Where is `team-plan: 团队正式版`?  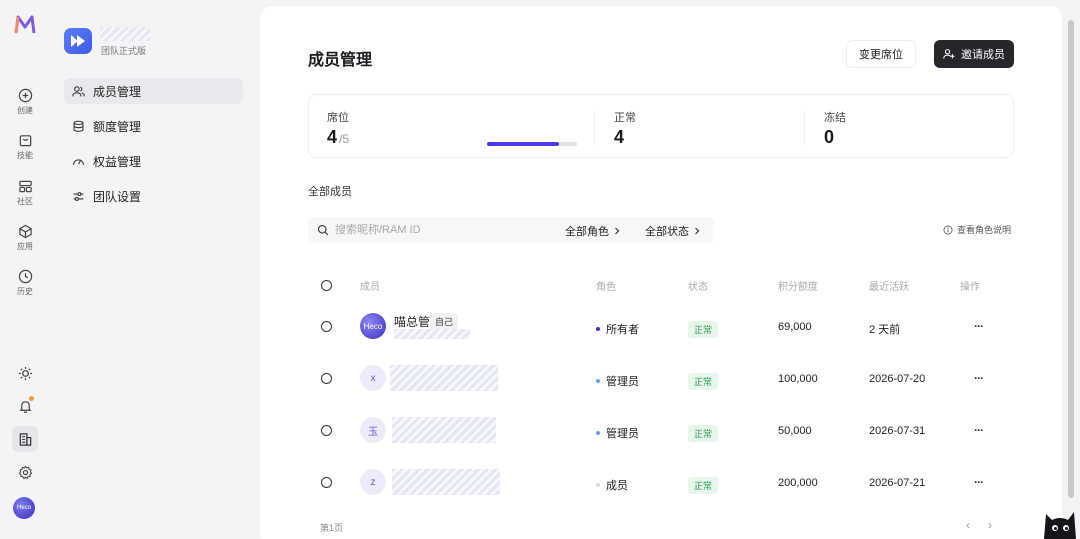
team-plan: 团队正式版 is located at coordinates (124, 51).